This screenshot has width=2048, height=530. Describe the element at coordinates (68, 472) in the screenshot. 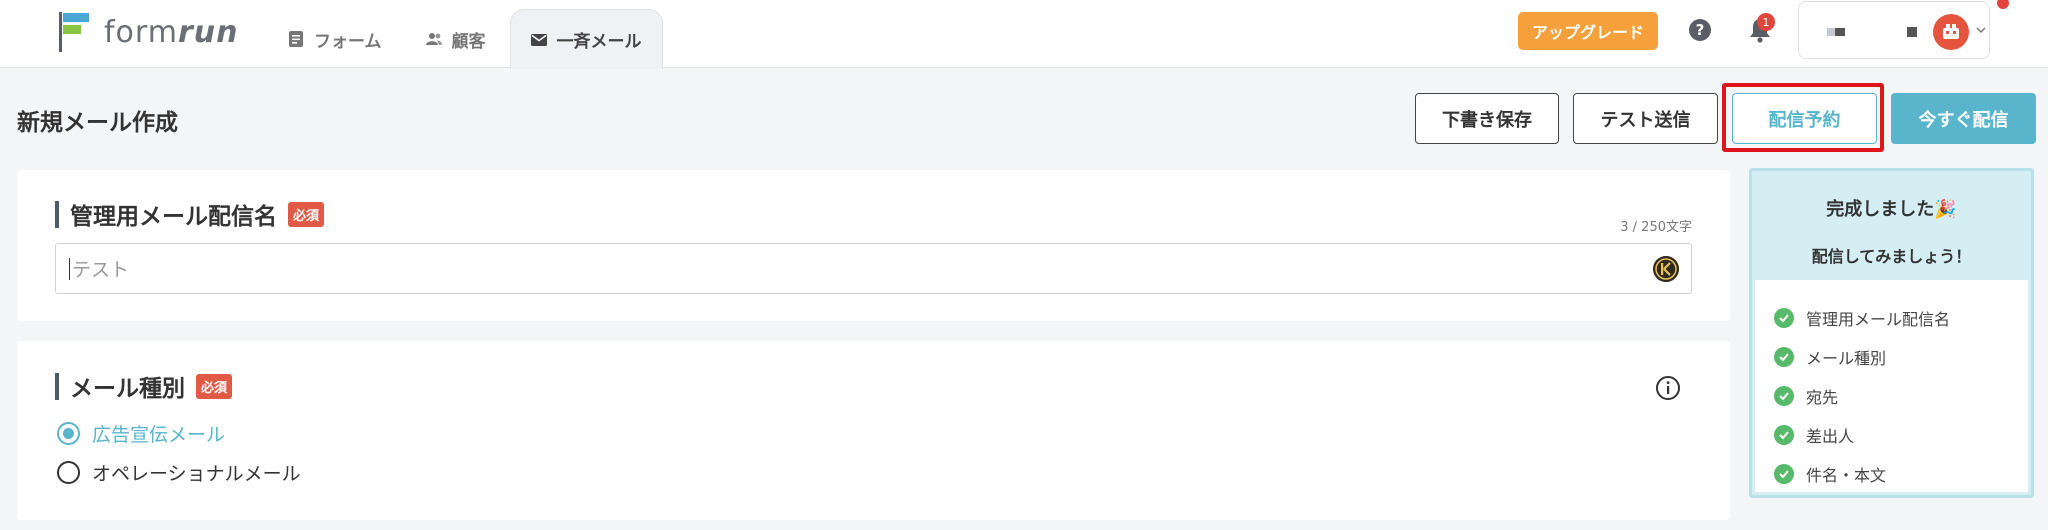

I see `radio-button` at that location.